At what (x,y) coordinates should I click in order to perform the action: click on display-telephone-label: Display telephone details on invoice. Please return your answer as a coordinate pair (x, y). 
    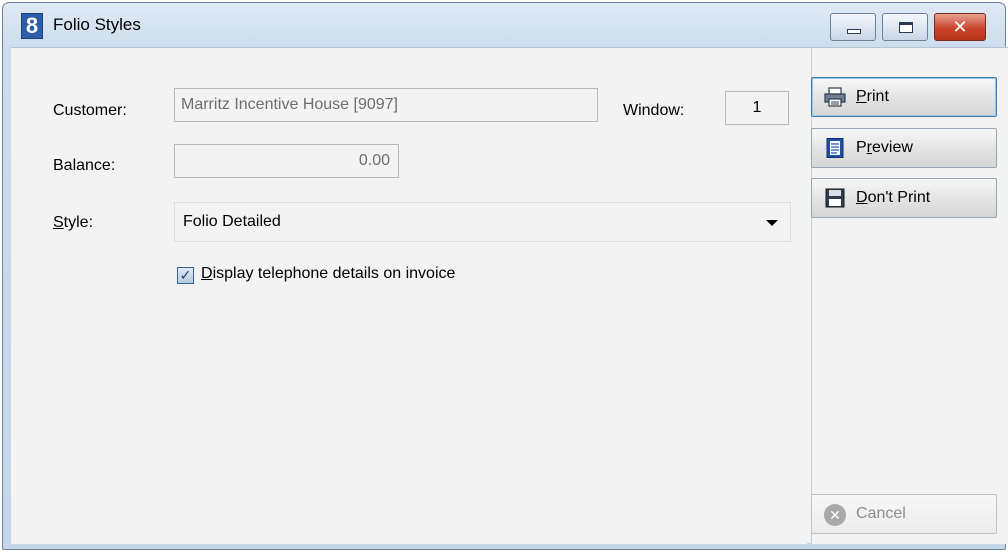
    Looking at the image, I should click on (328, 274).